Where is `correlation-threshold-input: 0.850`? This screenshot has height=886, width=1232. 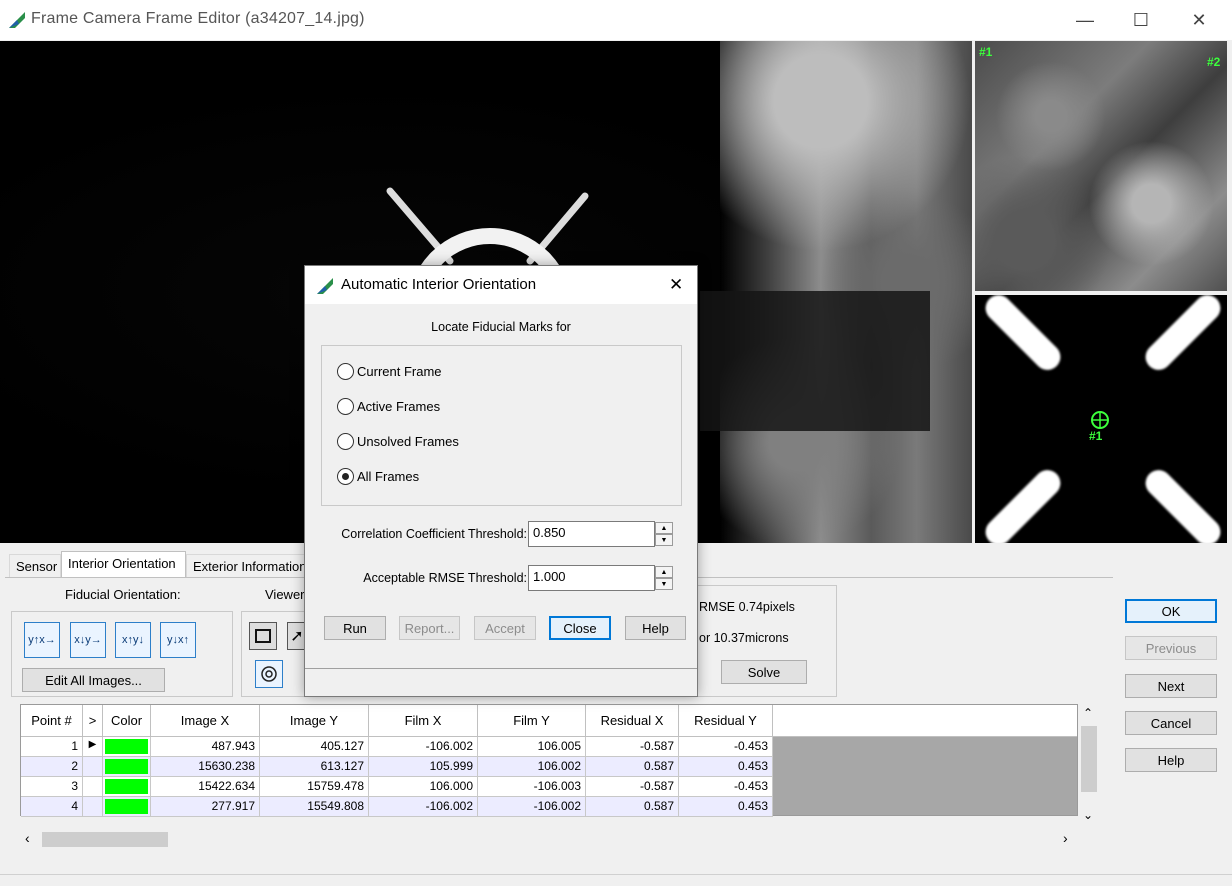 correlation-threshold-input: 0.850 is located at coordinates (591, 534).